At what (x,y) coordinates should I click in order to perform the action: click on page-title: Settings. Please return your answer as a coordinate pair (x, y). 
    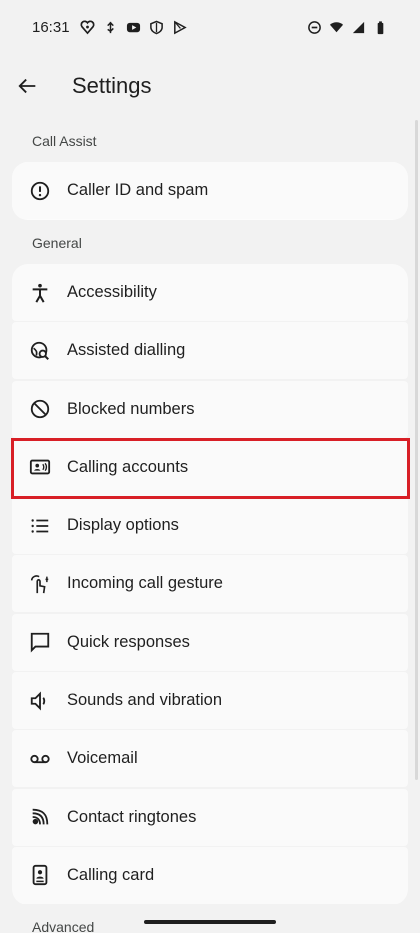
    Looking at the image, I should click on (112, 85).